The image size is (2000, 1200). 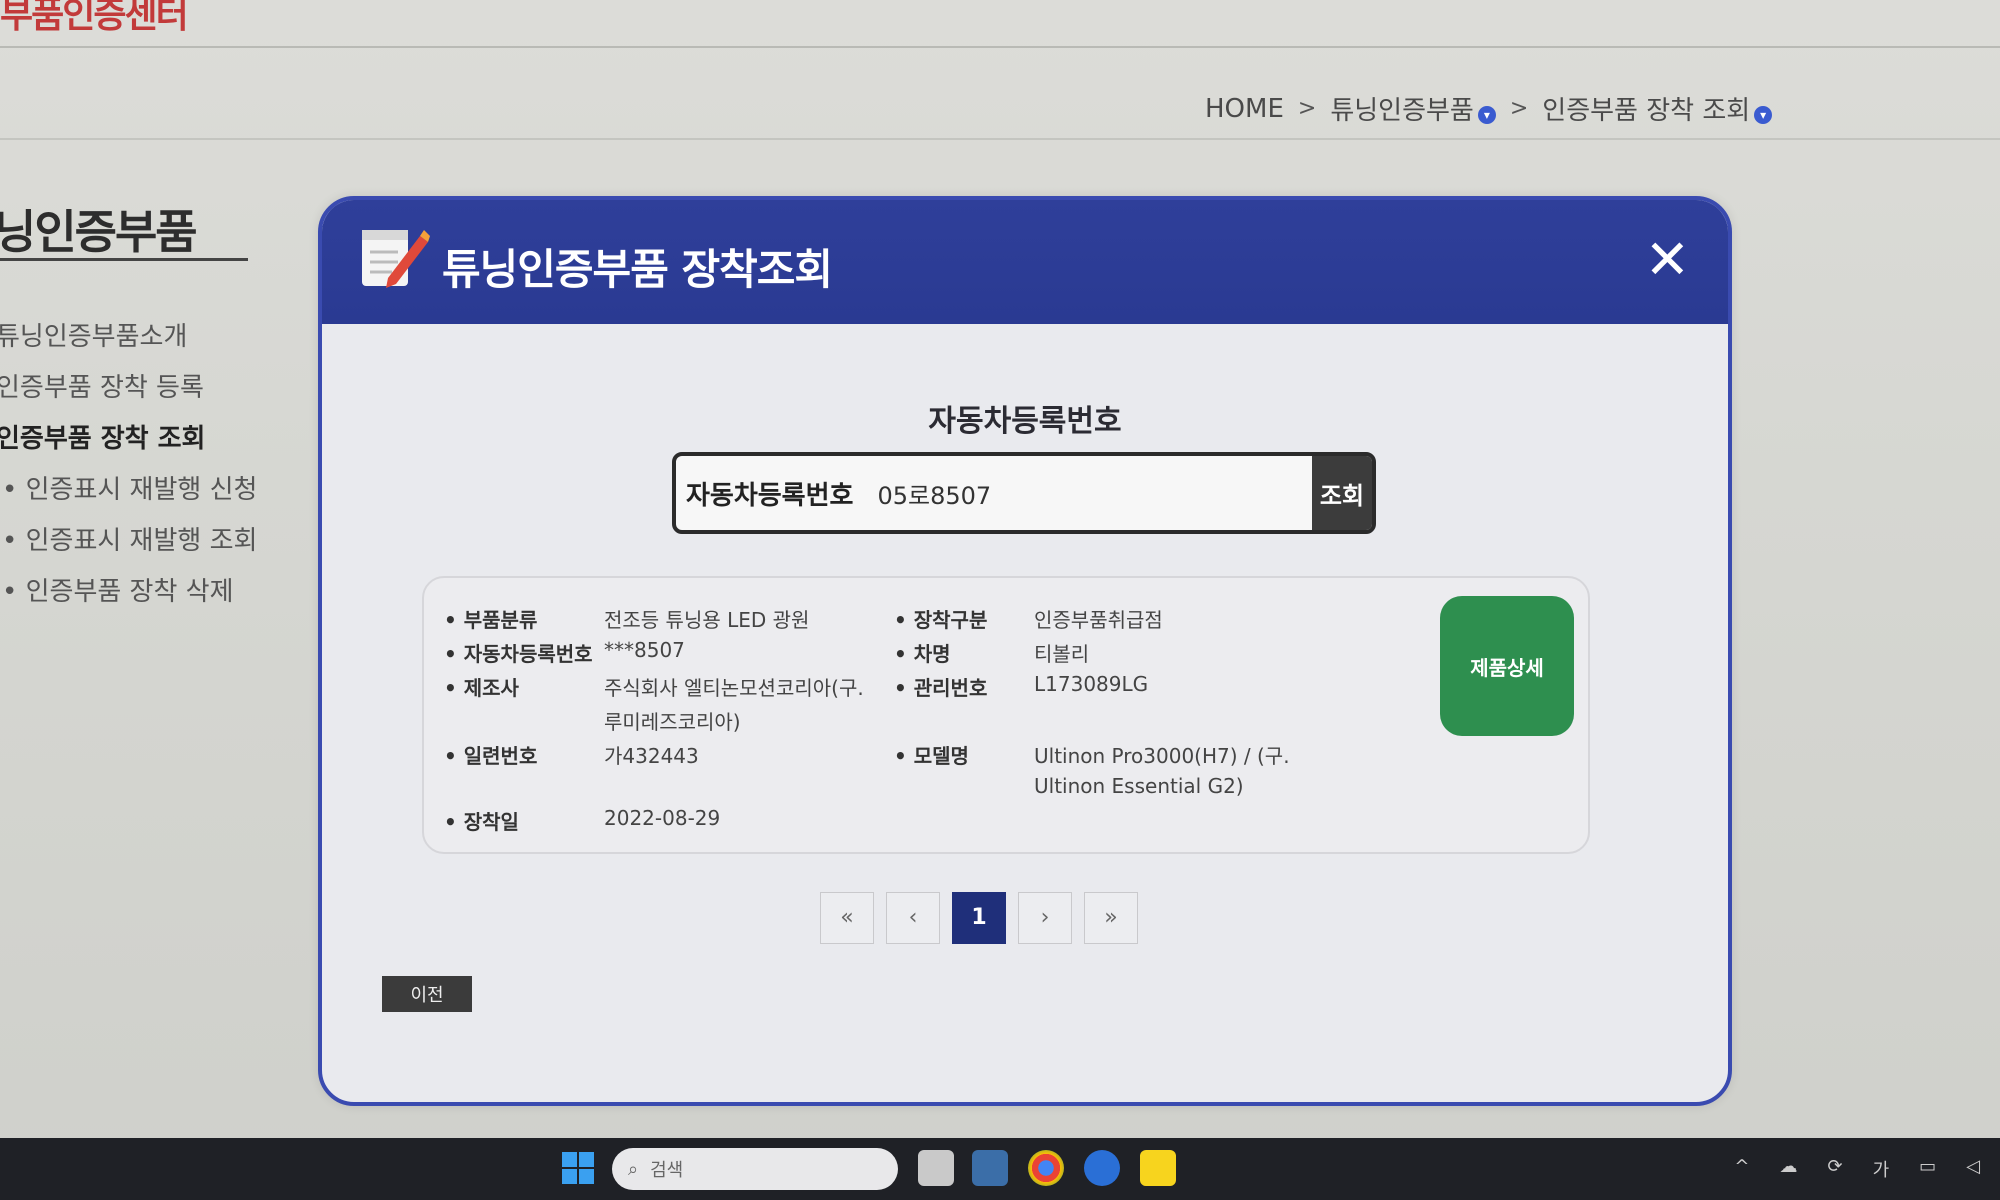 I want to click on car-name-row: 차명, so click(x=922, y=652).